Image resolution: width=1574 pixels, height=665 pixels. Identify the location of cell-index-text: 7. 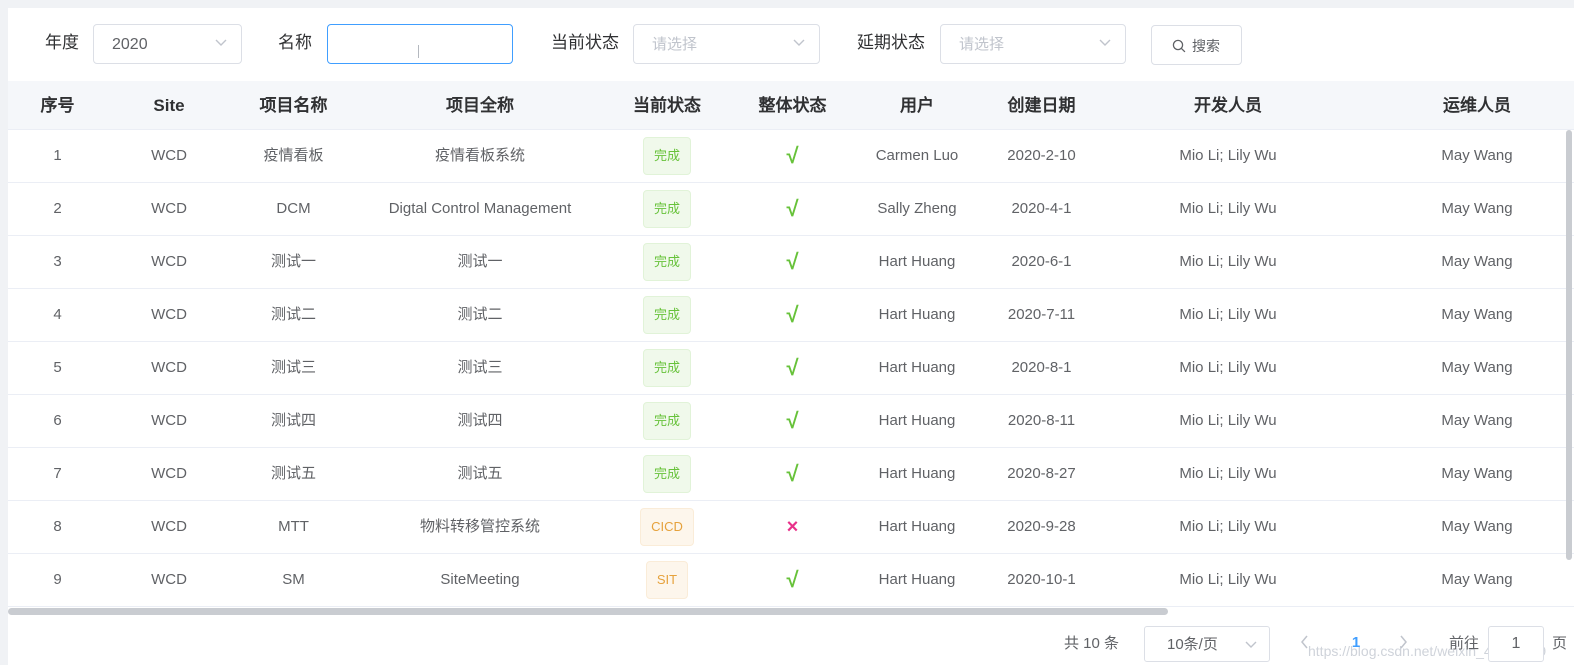
(57, 473).